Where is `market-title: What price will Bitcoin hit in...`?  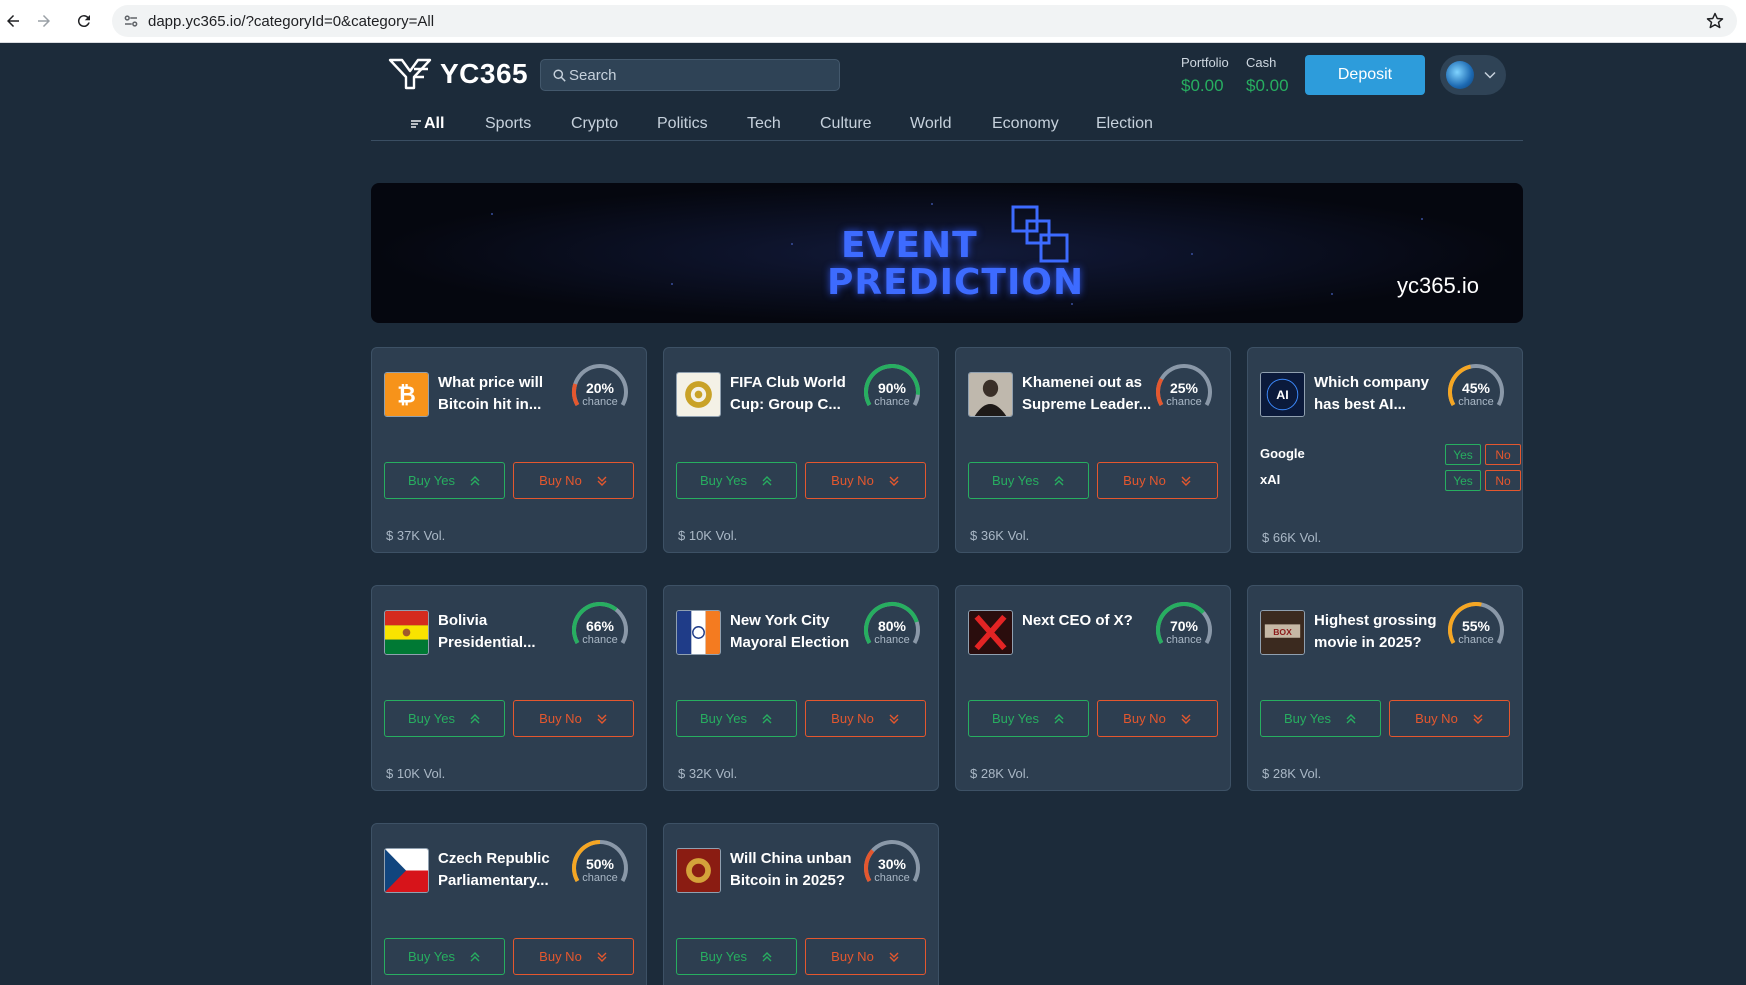
market-title: What price will Bitcoin hit in... is located at coordinates (503, 394).